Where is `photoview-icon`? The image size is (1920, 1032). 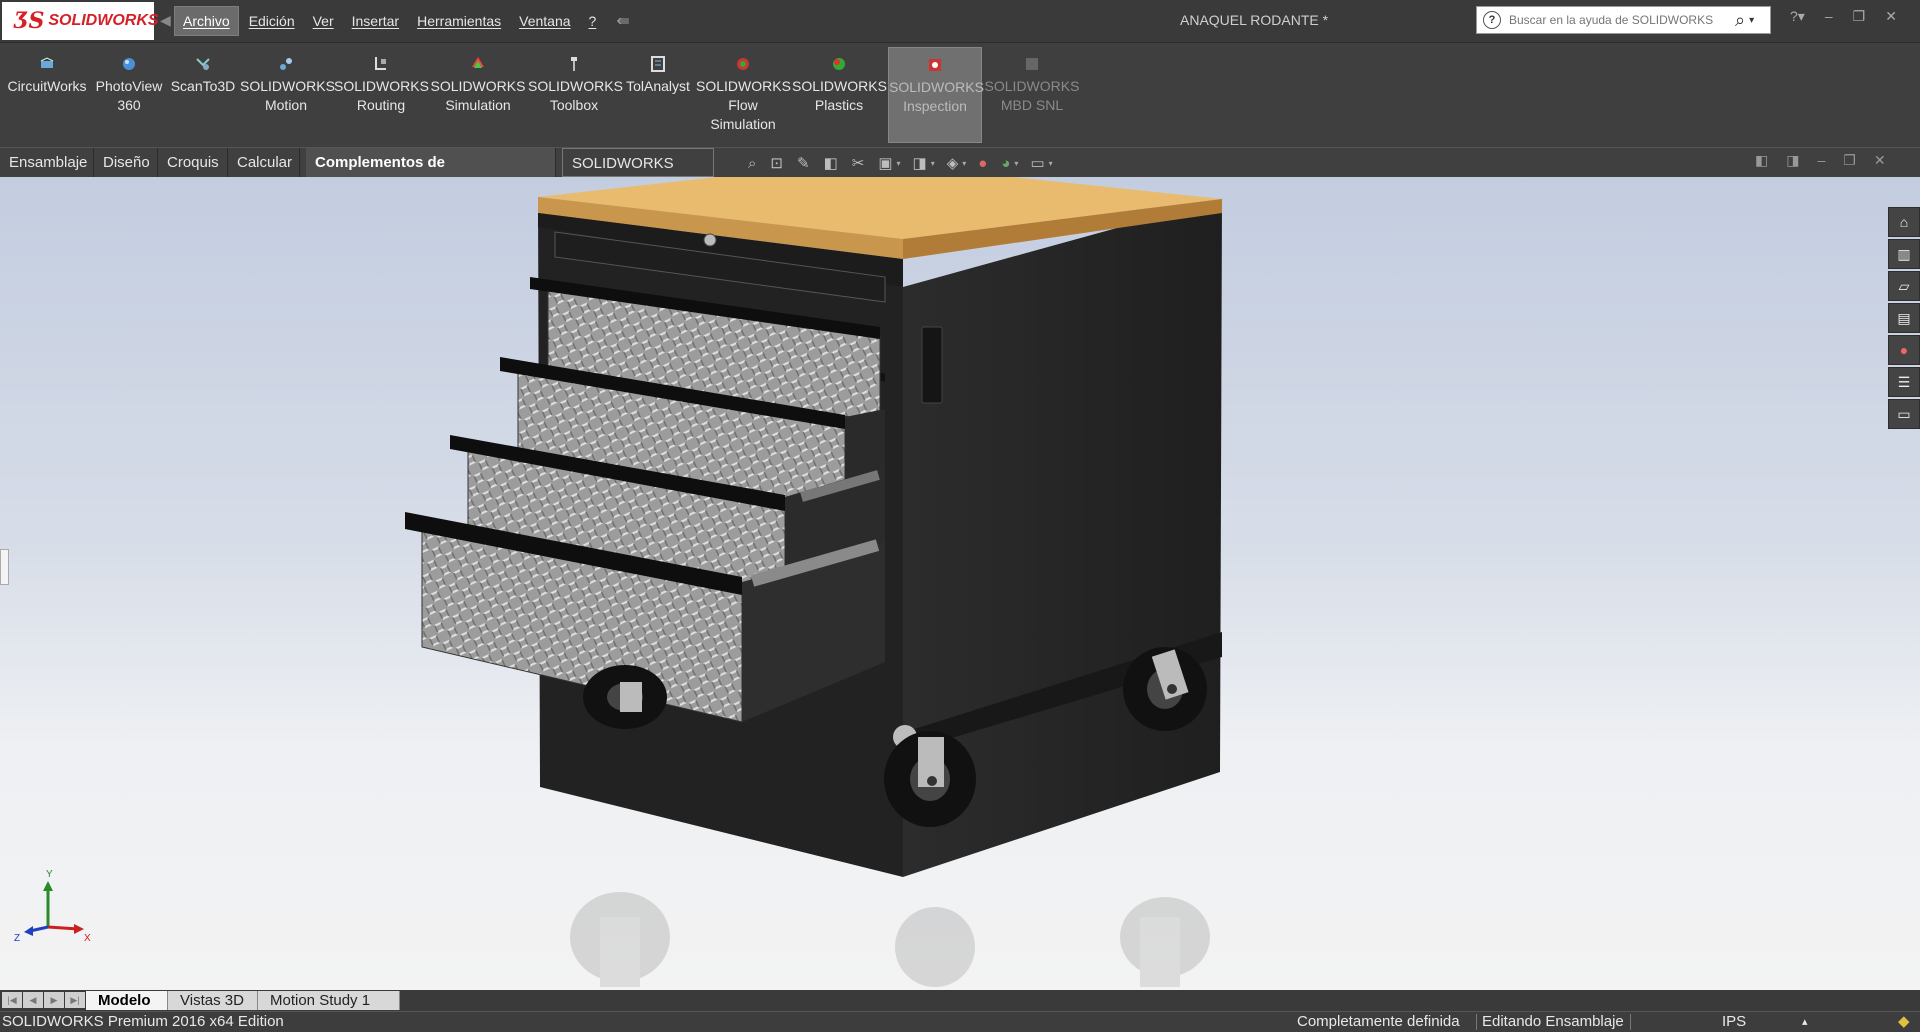 photoview-icon is located at coordinates (129, 64).